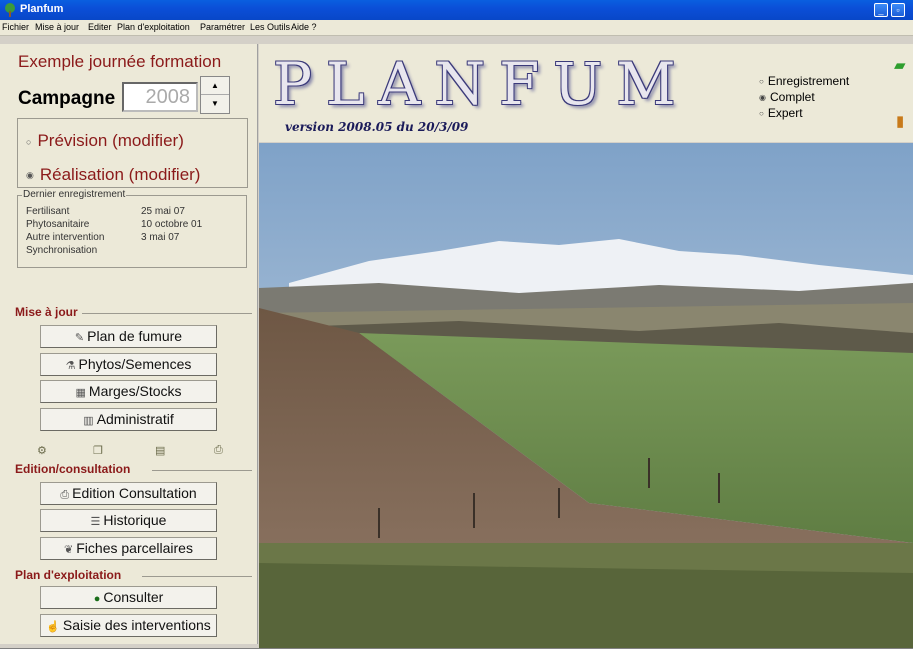 The height and width of the screenshot is (665, 913). What do you see at coordinates (153, 27) in the screenshot?
I see `menu-plan-exploitation: Plan d'exploitation` at bounding box center [153, 27].